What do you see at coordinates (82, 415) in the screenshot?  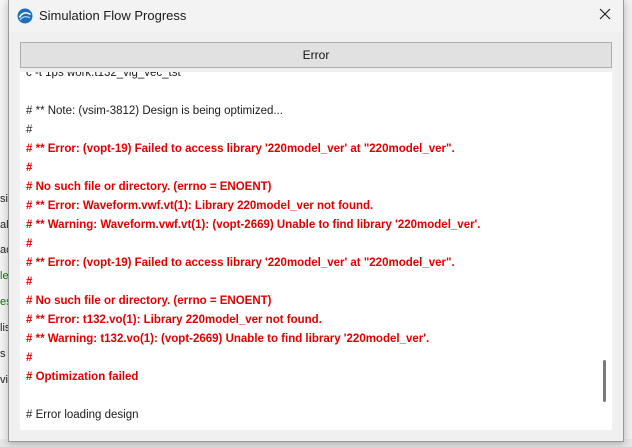 I see `log-line: # Error loading design` at bounding box center [82, 415].